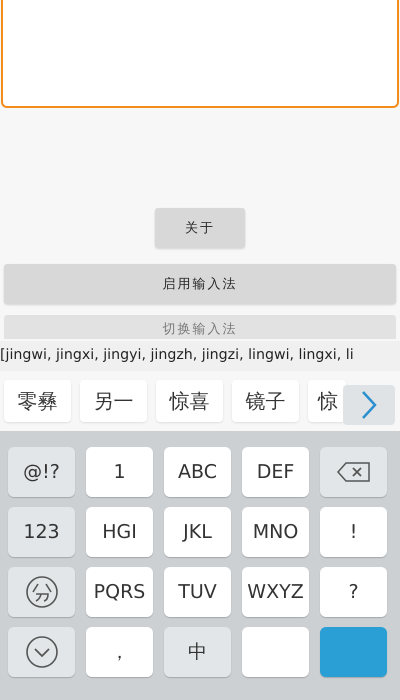 The width and height of the screenshot is (400, 700). I want to click on pinyin-text: [jingwi, jingxi, jingyi, jingzh, jingzi, lingwi, lingxi, li, so click(177, 356).